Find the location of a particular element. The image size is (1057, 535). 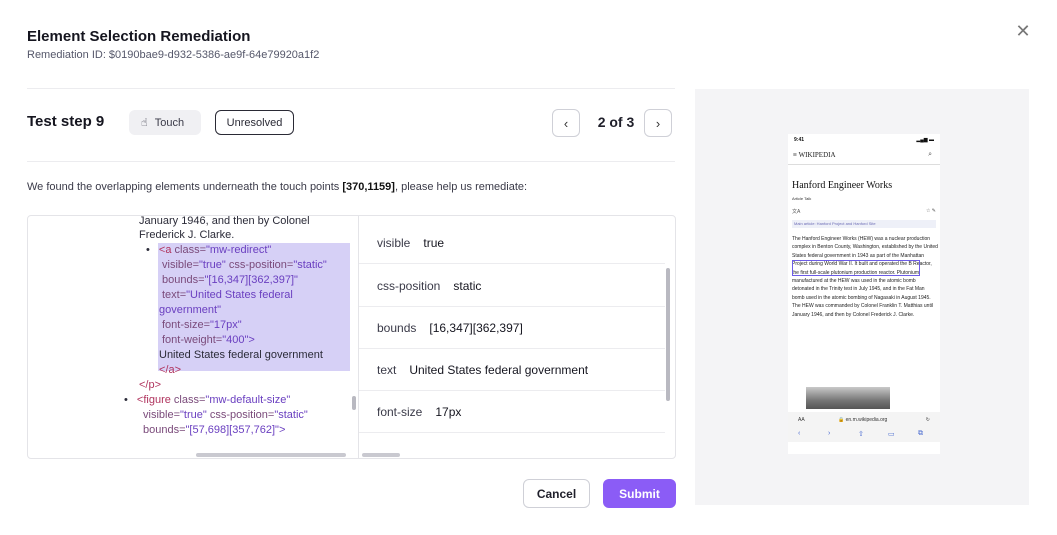

code-text-line: January 1946, and then by Colonel is located at coordinates (224, 221).